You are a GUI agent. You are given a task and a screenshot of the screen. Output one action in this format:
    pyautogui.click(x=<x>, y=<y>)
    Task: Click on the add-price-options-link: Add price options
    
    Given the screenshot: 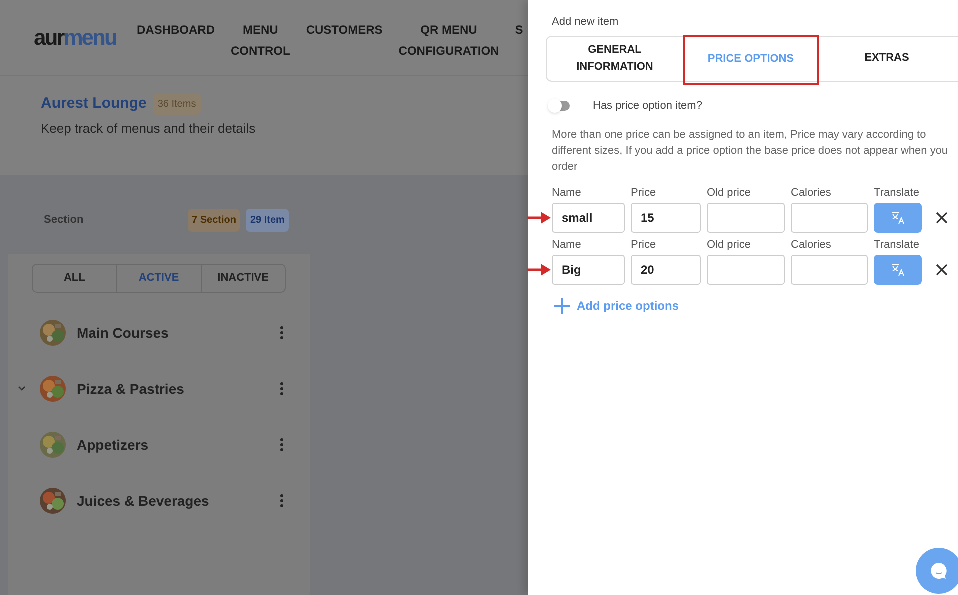 What is the action you would take?
    pyautogui.click(x=756, y=306)
    